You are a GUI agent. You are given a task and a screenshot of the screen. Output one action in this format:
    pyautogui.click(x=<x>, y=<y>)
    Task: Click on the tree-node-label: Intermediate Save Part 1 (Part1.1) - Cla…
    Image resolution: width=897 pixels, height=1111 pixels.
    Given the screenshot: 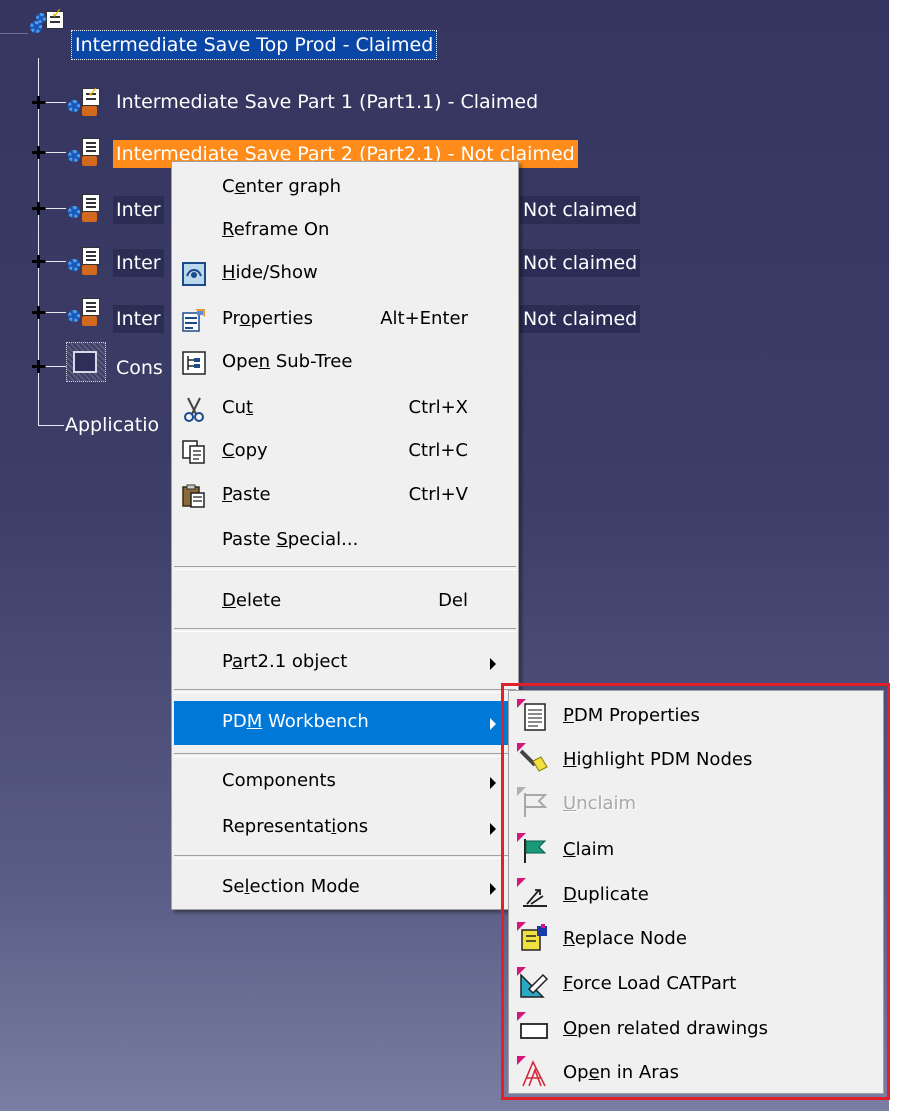 What is the action you would take?
    pyautogui.click(x=327, y=102)
    